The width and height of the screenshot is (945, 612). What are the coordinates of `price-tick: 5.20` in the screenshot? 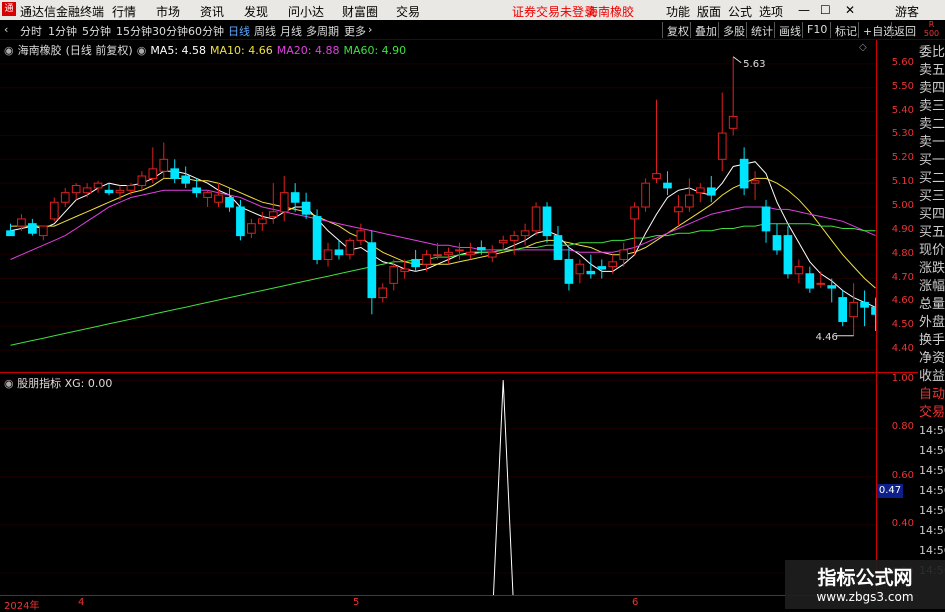 It's located at (902, 158).